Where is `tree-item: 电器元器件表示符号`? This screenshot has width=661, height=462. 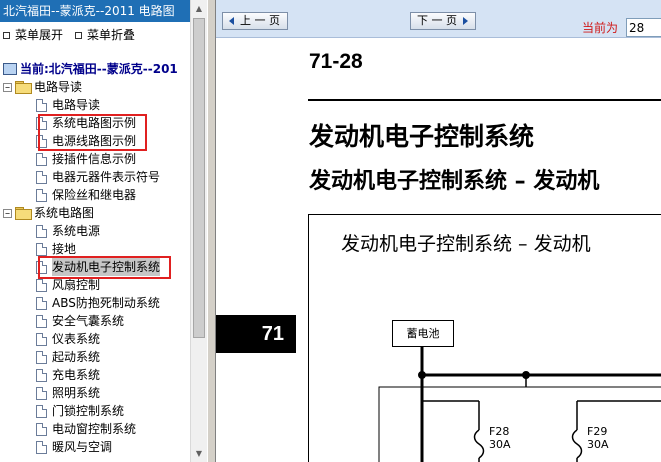 tree-item: 电器元器件表示符号 is located at coordinates (98, 177).